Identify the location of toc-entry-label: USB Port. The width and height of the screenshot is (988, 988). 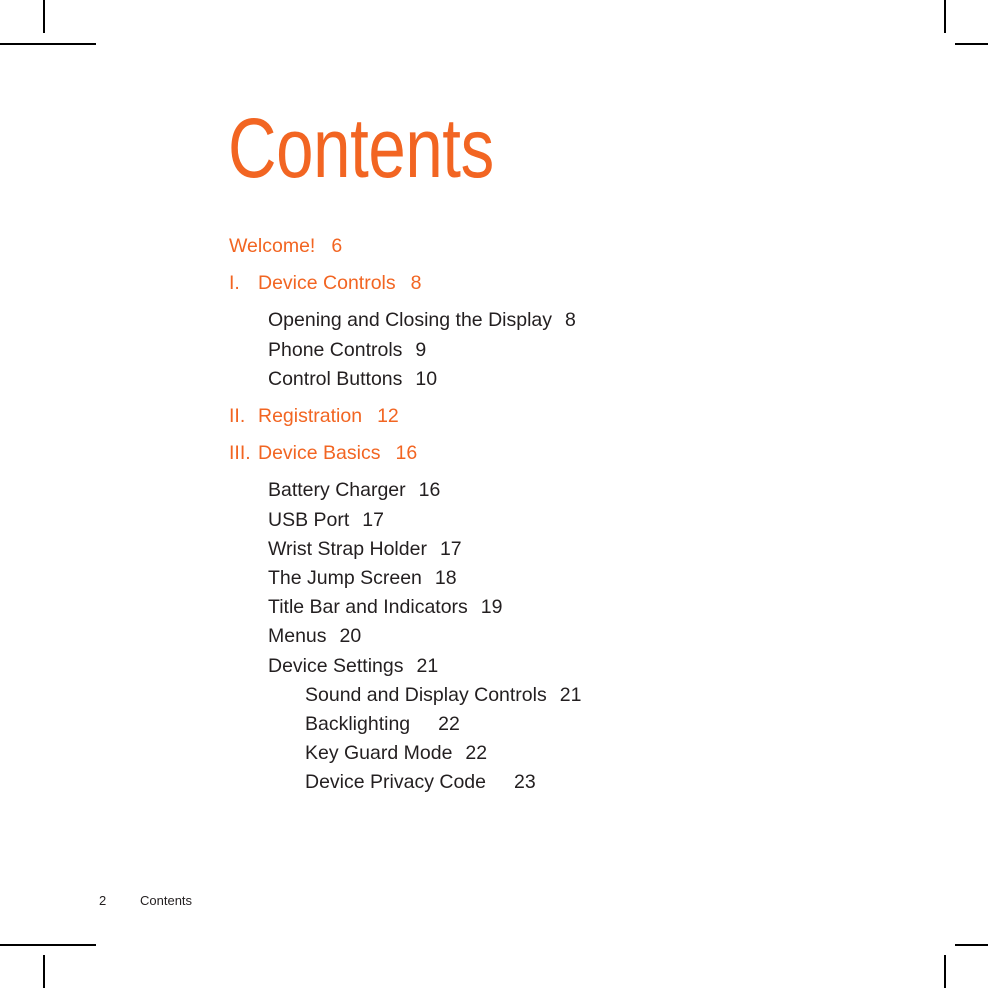
(309, 519).